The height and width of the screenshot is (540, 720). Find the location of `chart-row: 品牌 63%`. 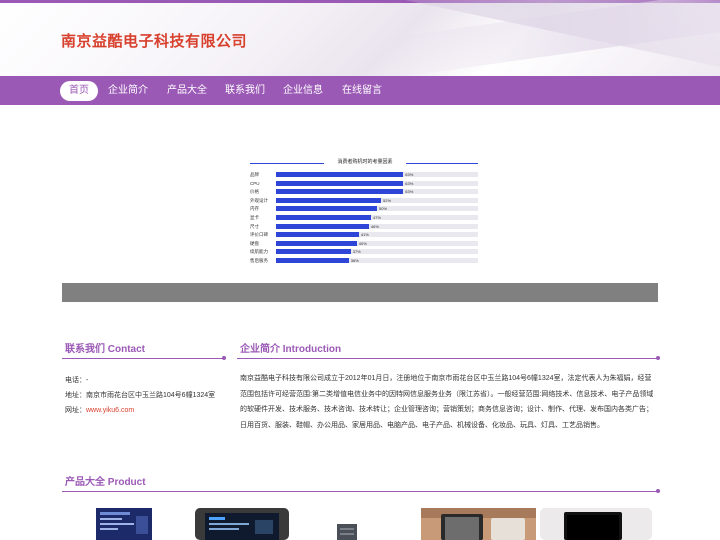

chart-row: 品牌 63% is located at coordinates (364, 175).